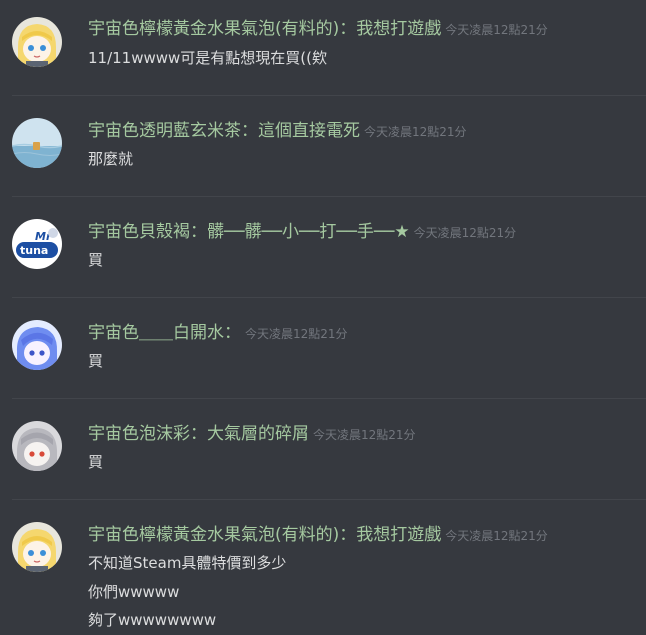 This screenshot has height=635, width=646. I want to click on gray-hair-character-icon, so click(37, 446).